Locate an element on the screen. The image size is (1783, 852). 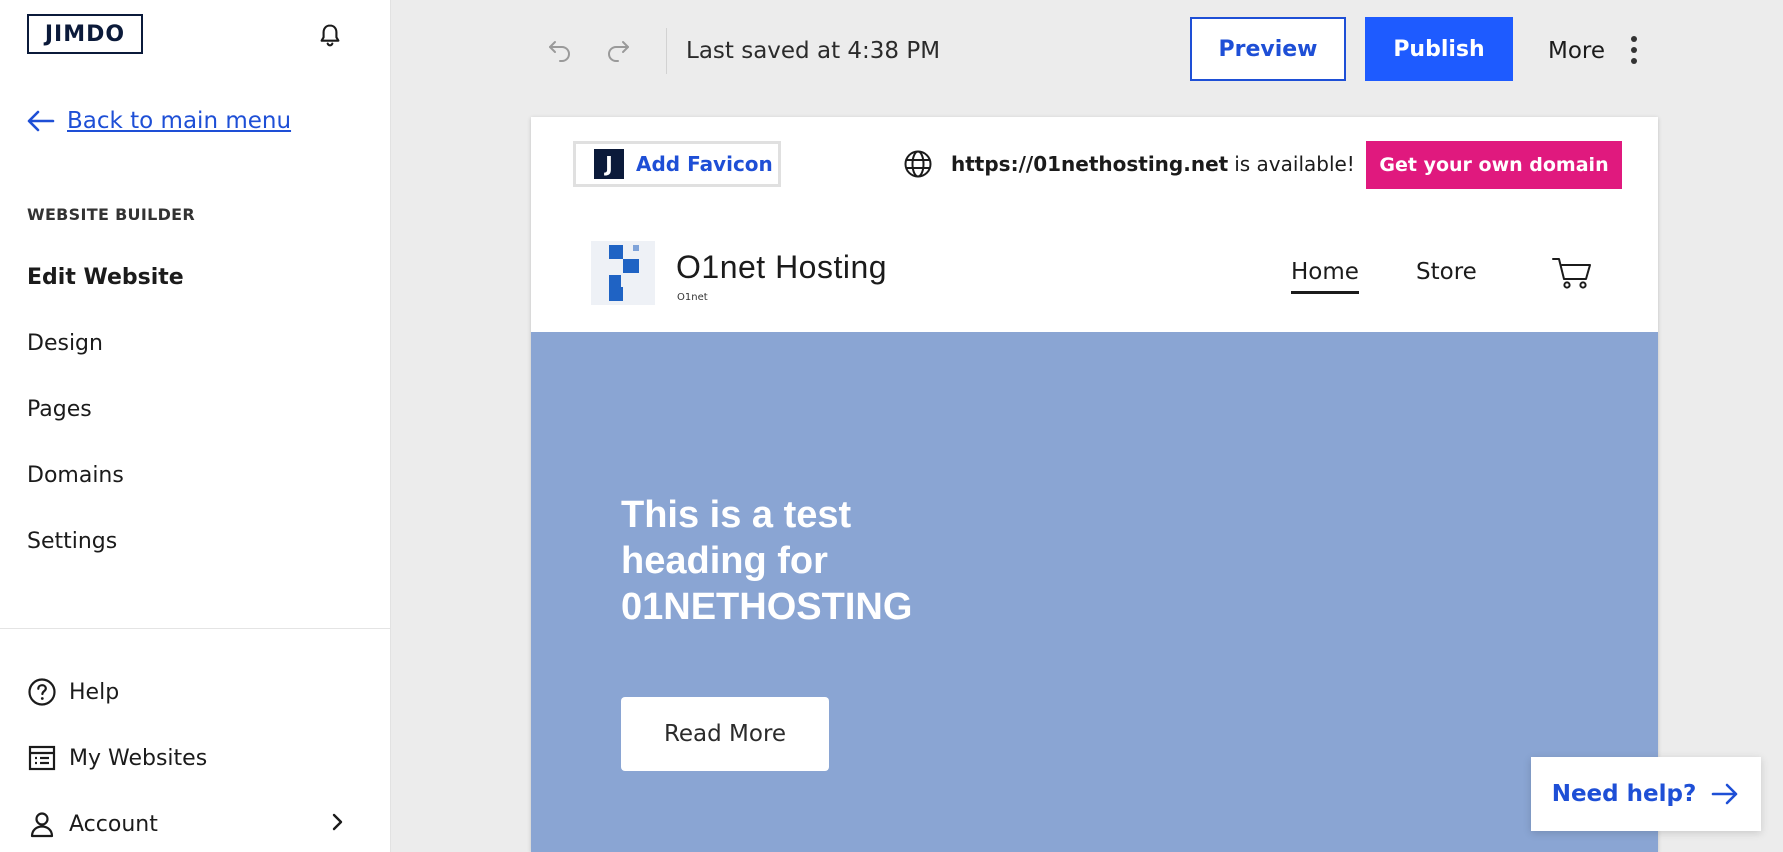
websites-list-icon is located at coordinates (42, 758).